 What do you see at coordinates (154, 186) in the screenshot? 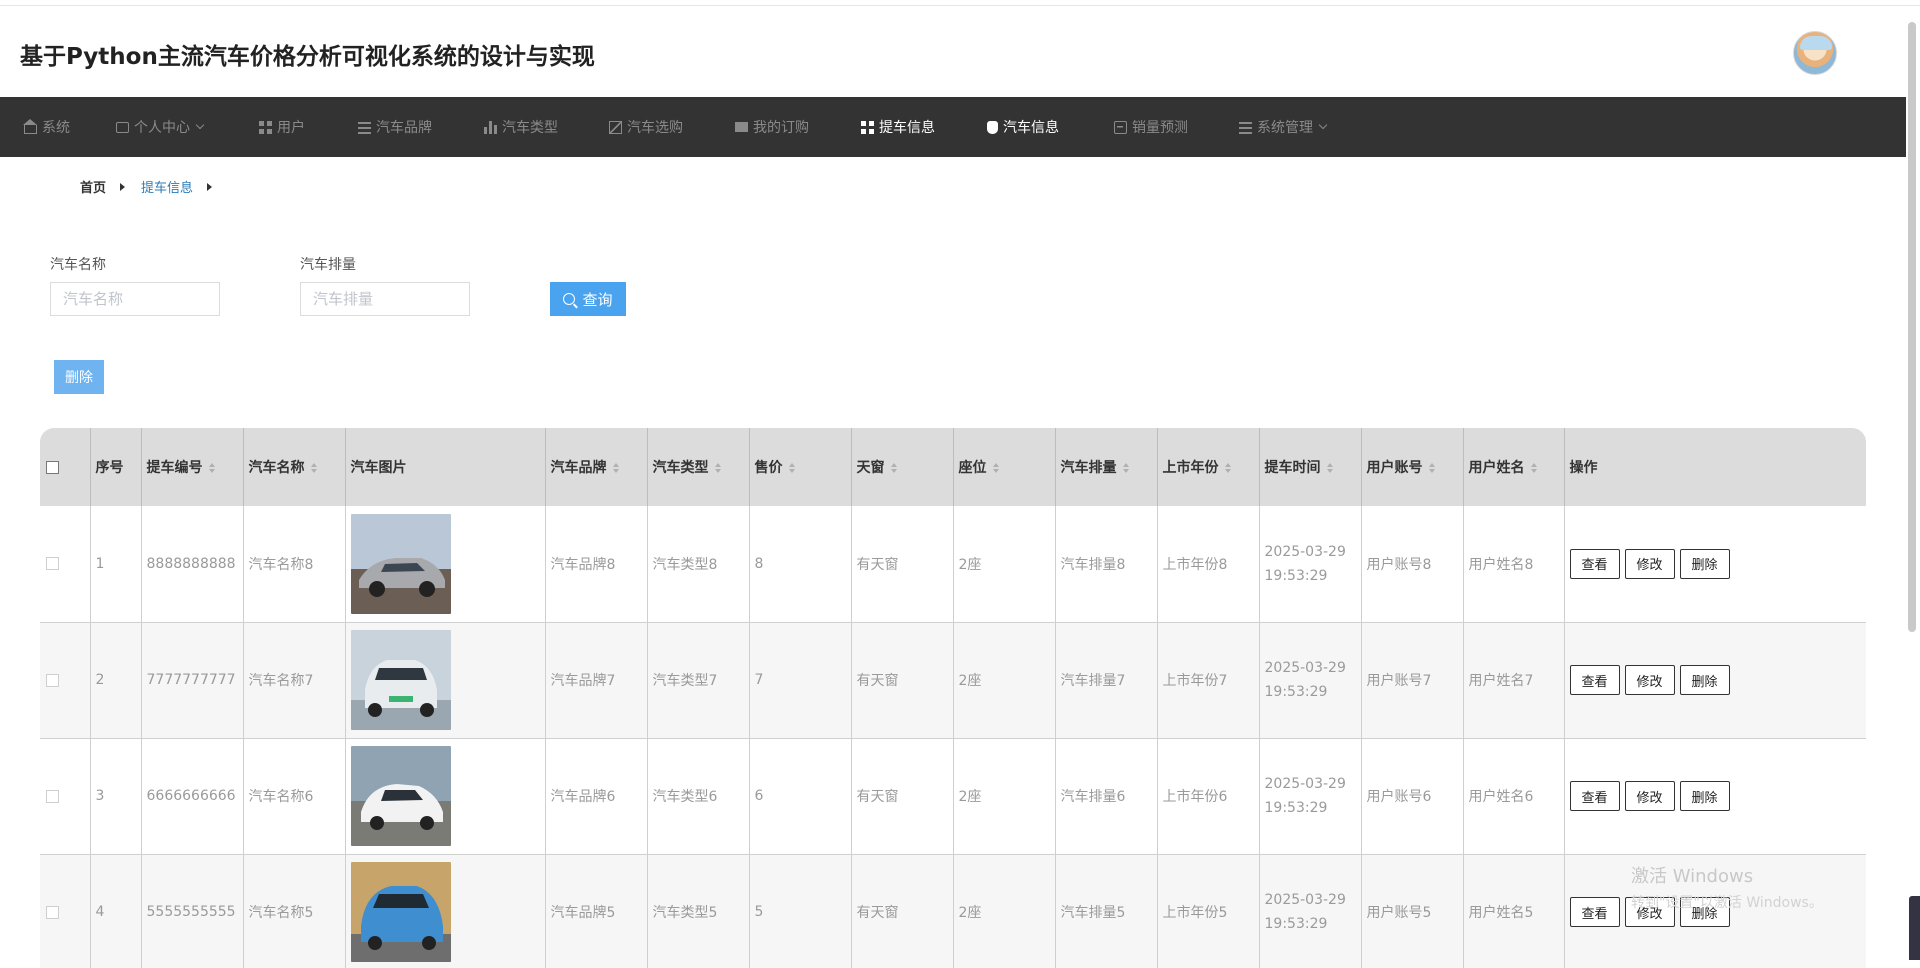
I see `breadcrumb: 首页 提车信息` at bounding box center [154, 186].